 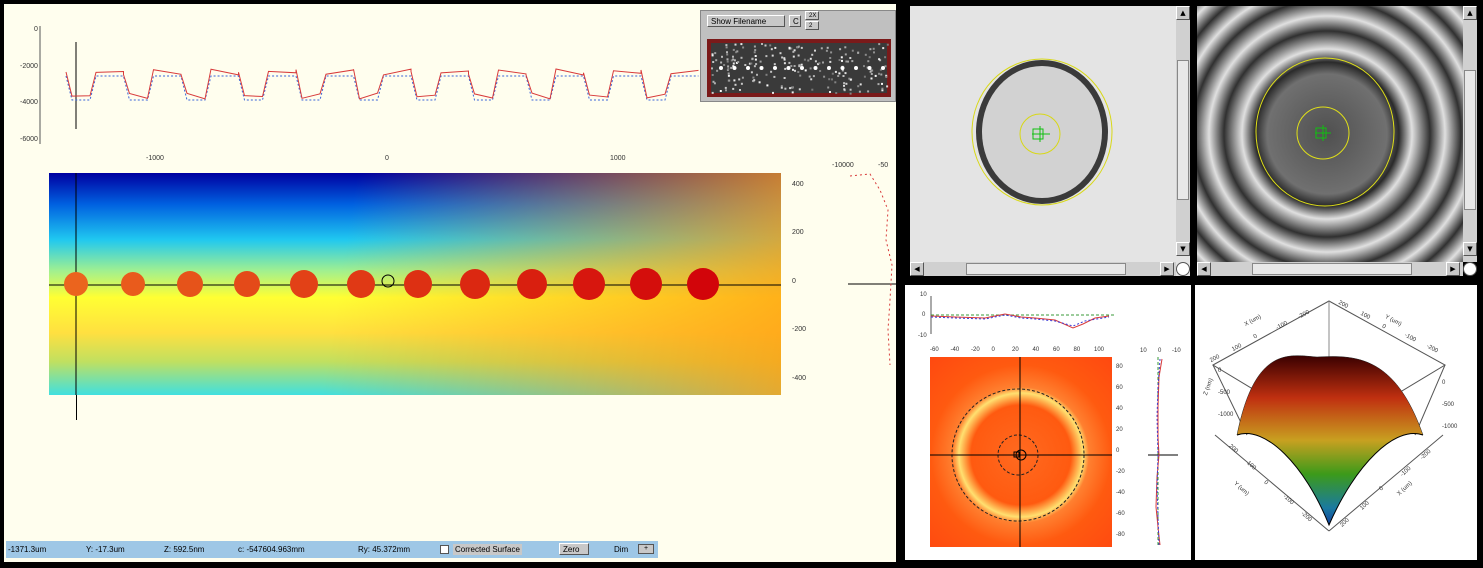 What do you see at coordinates (1120, 514) in the screenshot?
I see `pa-ytick: -60` at bounding box center [1120, 514].